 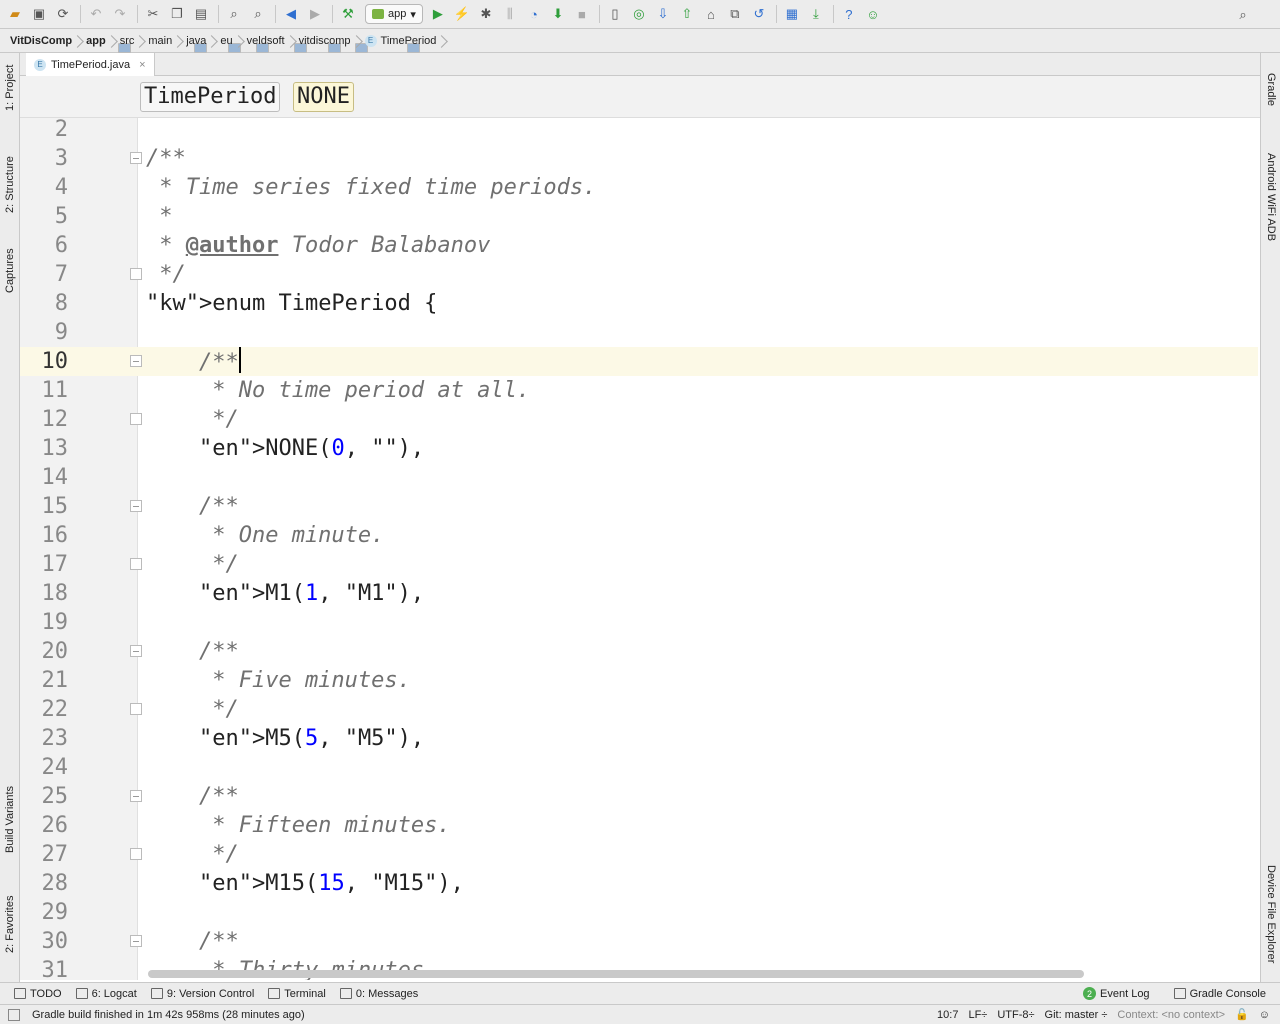 I want to click on replace-icon: ⌕, so click(x=258, y=14).